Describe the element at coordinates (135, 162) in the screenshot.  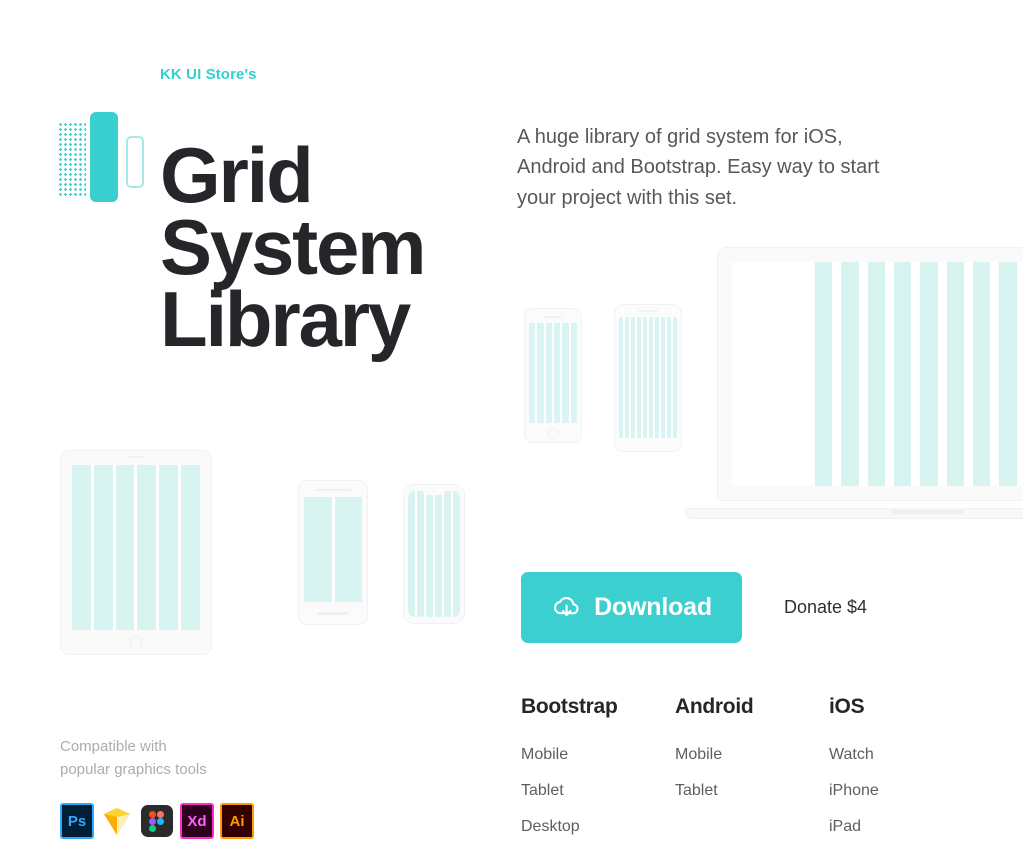
I see `logo-outline-bar-icon` at that location.